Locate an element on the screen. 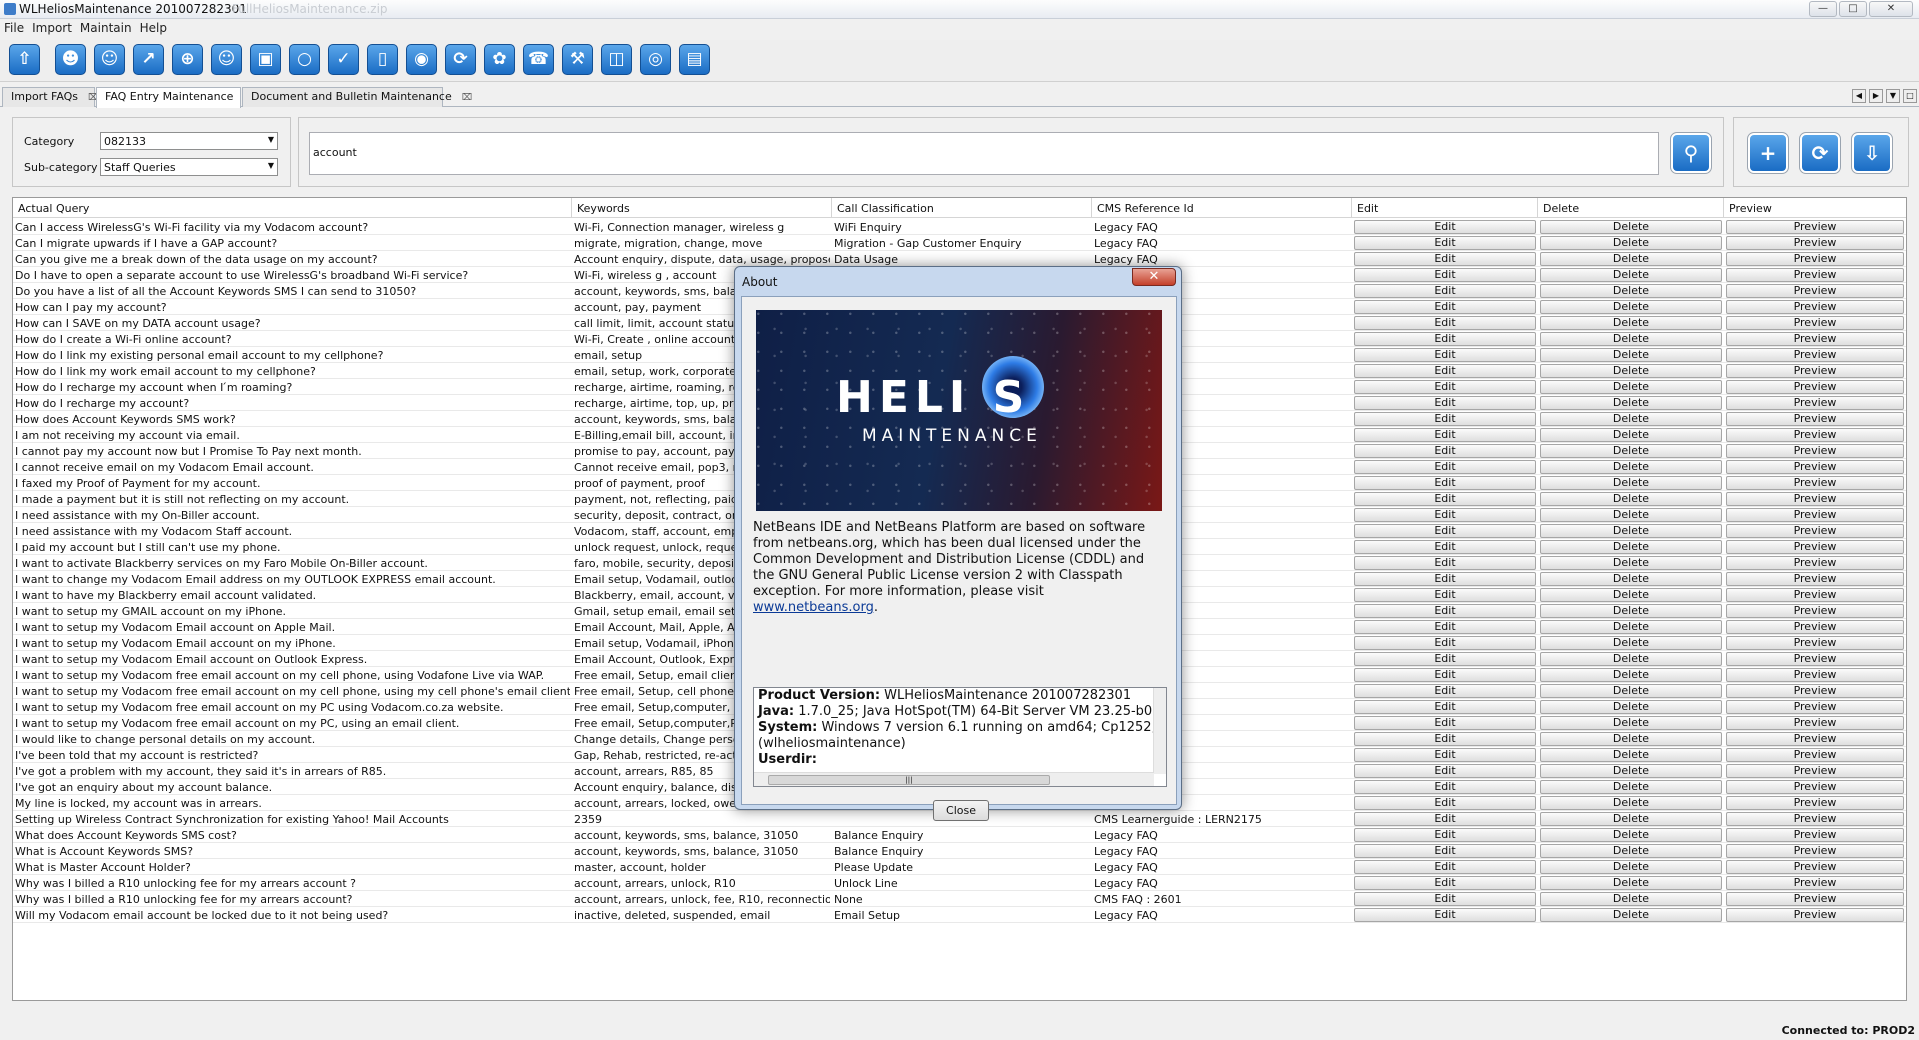 This screenshot has height=1040, width=1919. menu-help: Help is located at coordinates (153, 27).